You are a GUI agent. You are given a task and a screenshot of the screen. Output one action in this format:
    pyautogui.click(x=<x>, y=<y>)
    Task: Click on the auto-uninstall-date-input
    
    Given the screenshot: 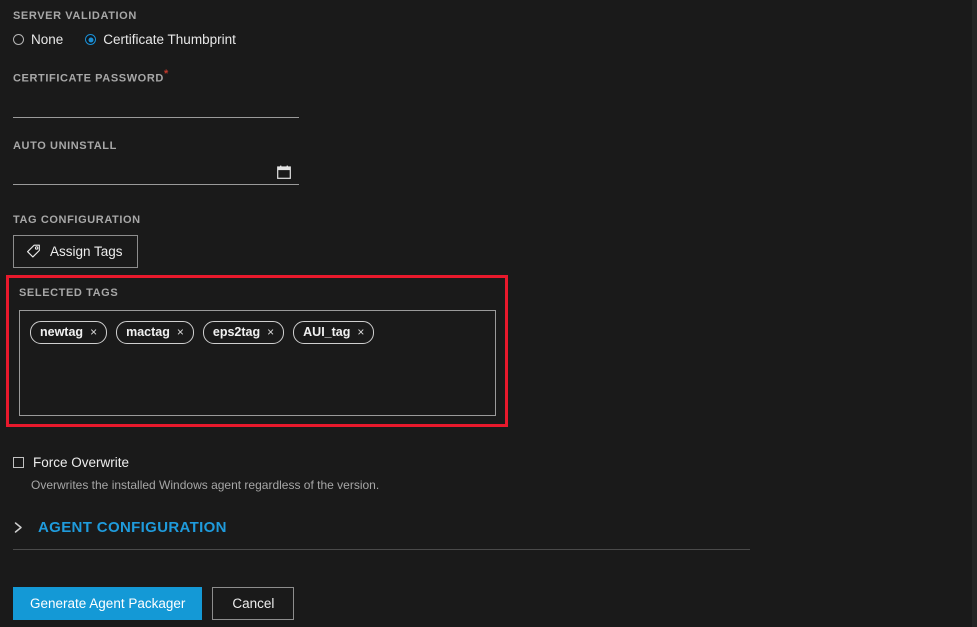 What is the action you would take?
    pyautogui.click(x=156, y=168)
    